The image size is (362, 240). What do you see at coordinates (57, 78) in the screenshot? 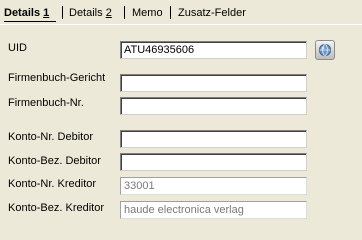
I see `firmenbuch-gericht-label: Firmenbuch-Gericht` at bounding box center [57, 78].